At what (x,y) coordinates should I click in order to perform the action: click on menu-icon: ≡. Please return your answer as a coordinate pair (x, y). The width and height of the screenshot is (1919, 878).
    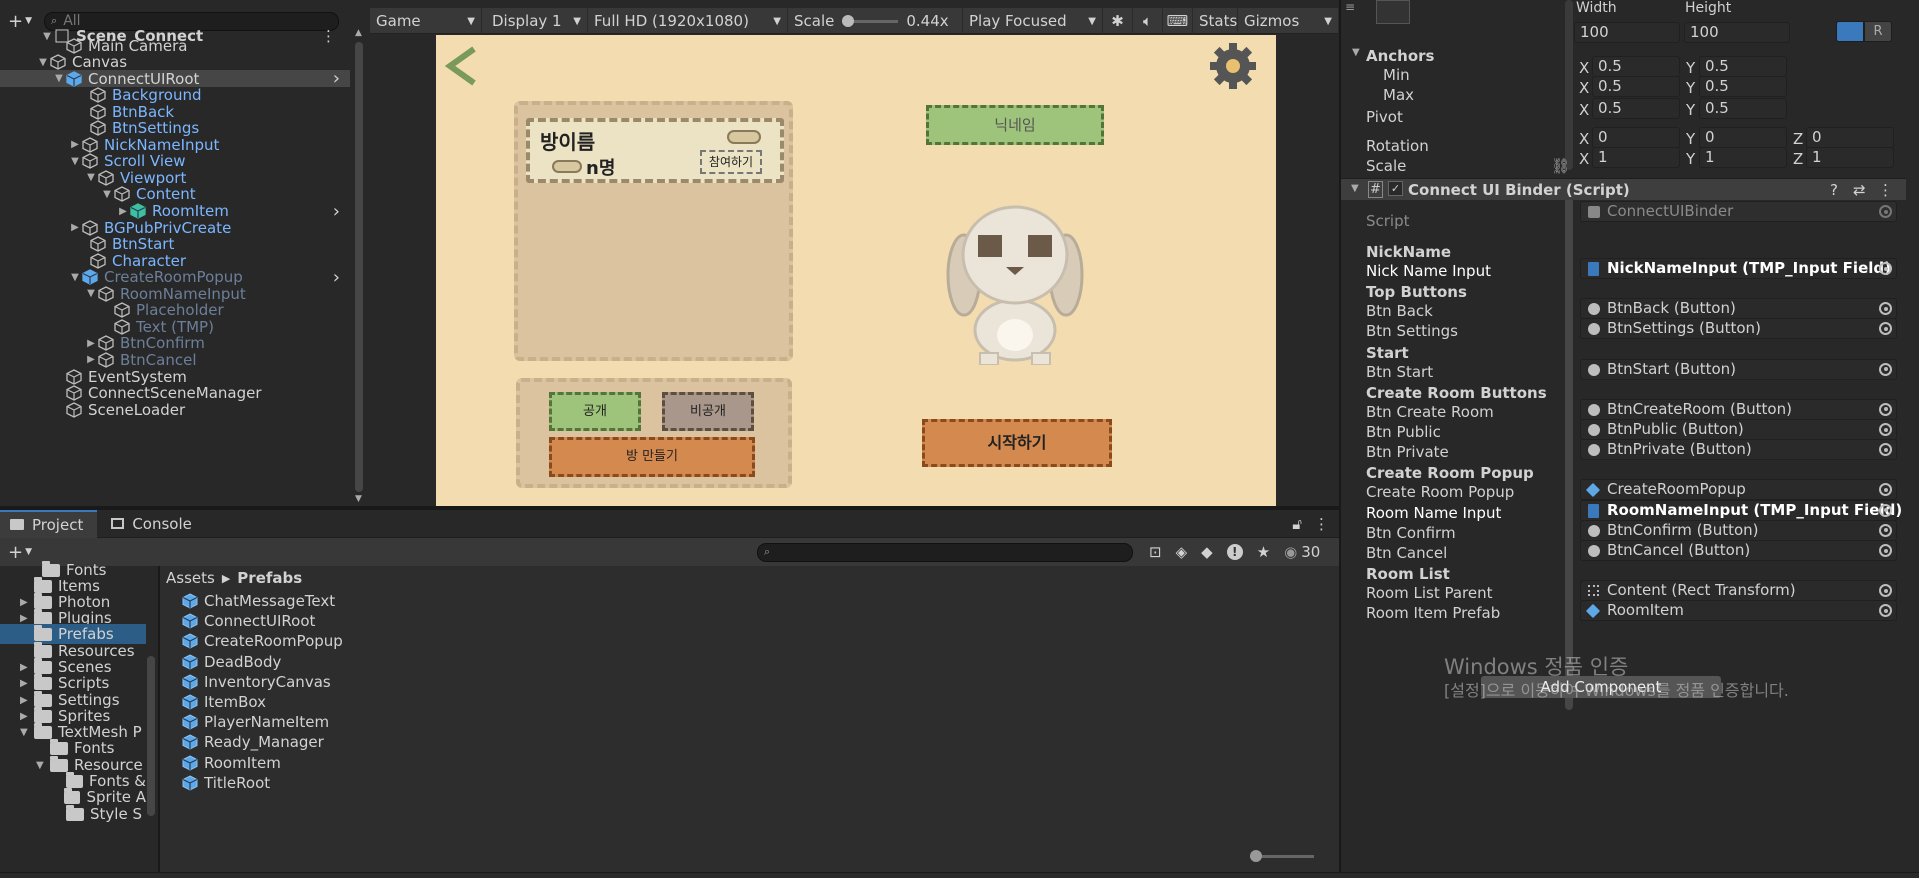
    Looking at the image, I should click on (1351, 10).